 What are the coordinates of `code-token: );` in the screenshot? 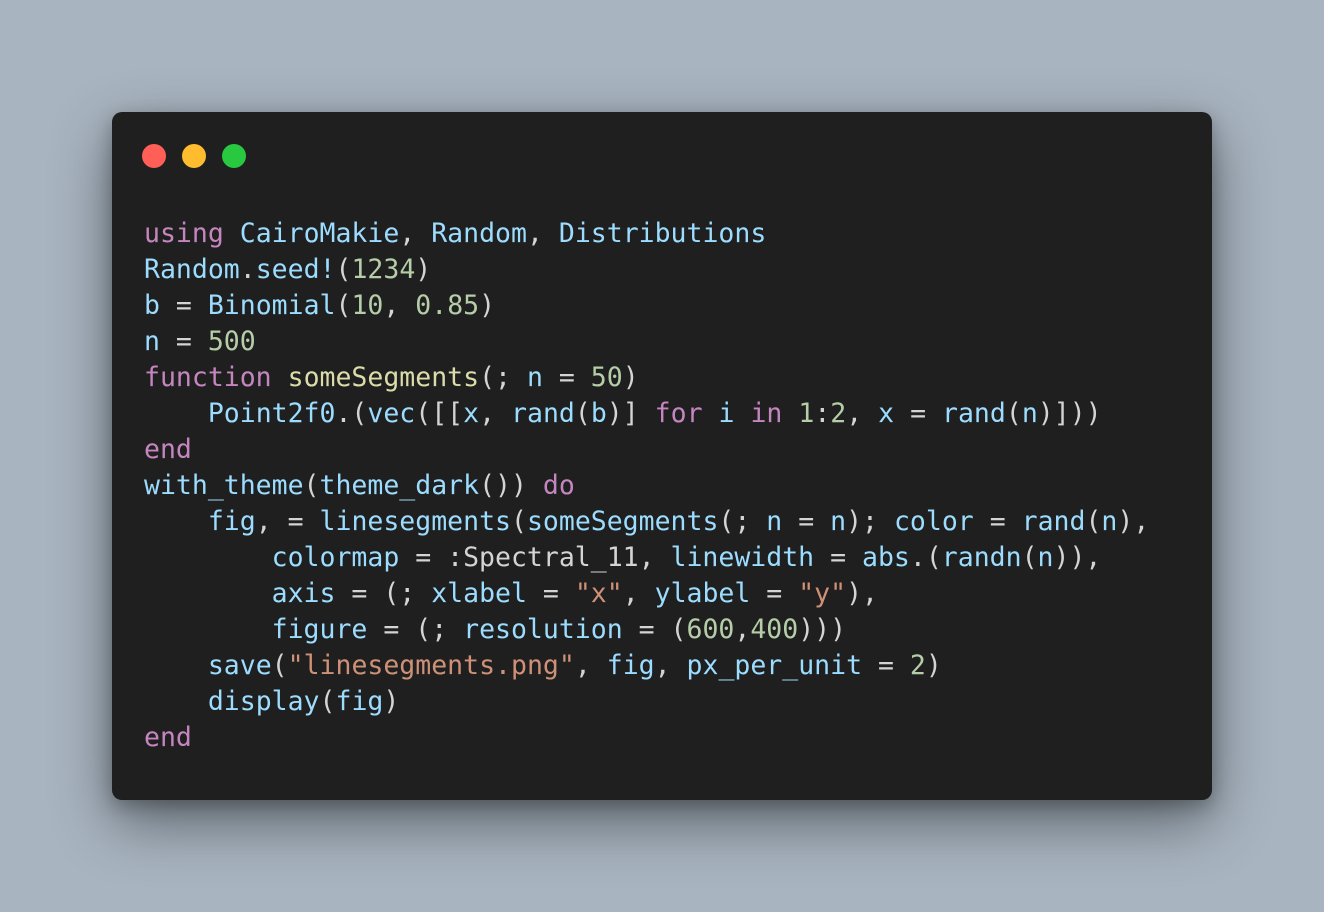 It's located at (870, 521).